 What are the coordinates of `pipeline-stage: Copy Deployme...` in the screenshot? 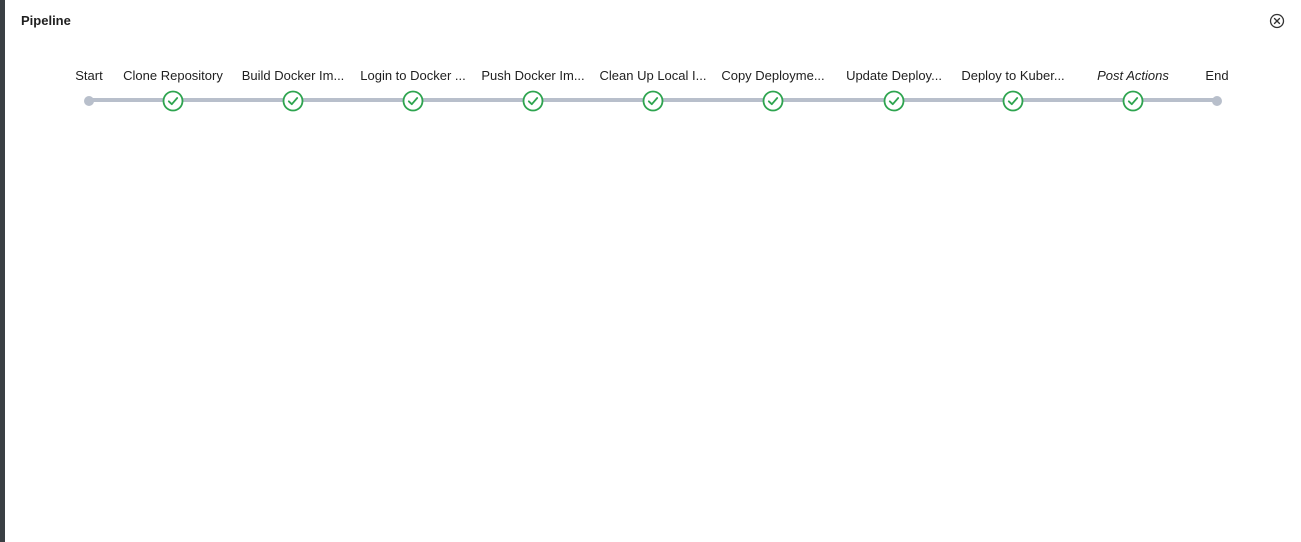 It's located at (773, 90).